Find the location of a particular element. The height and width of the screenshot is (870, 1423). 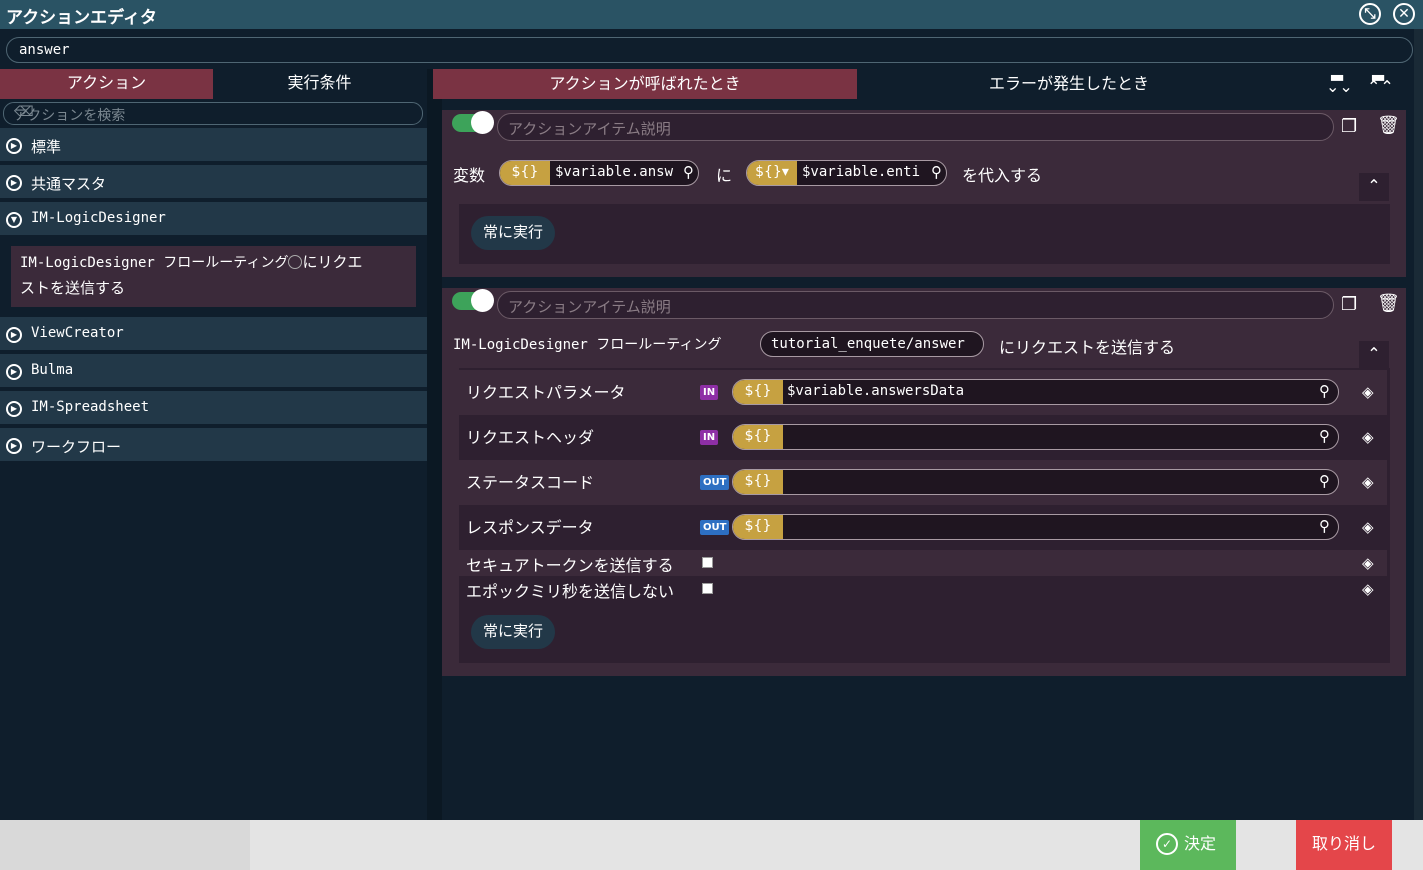

category-workflow: ▶ ワークフロー is located at coordinates (213, 445).